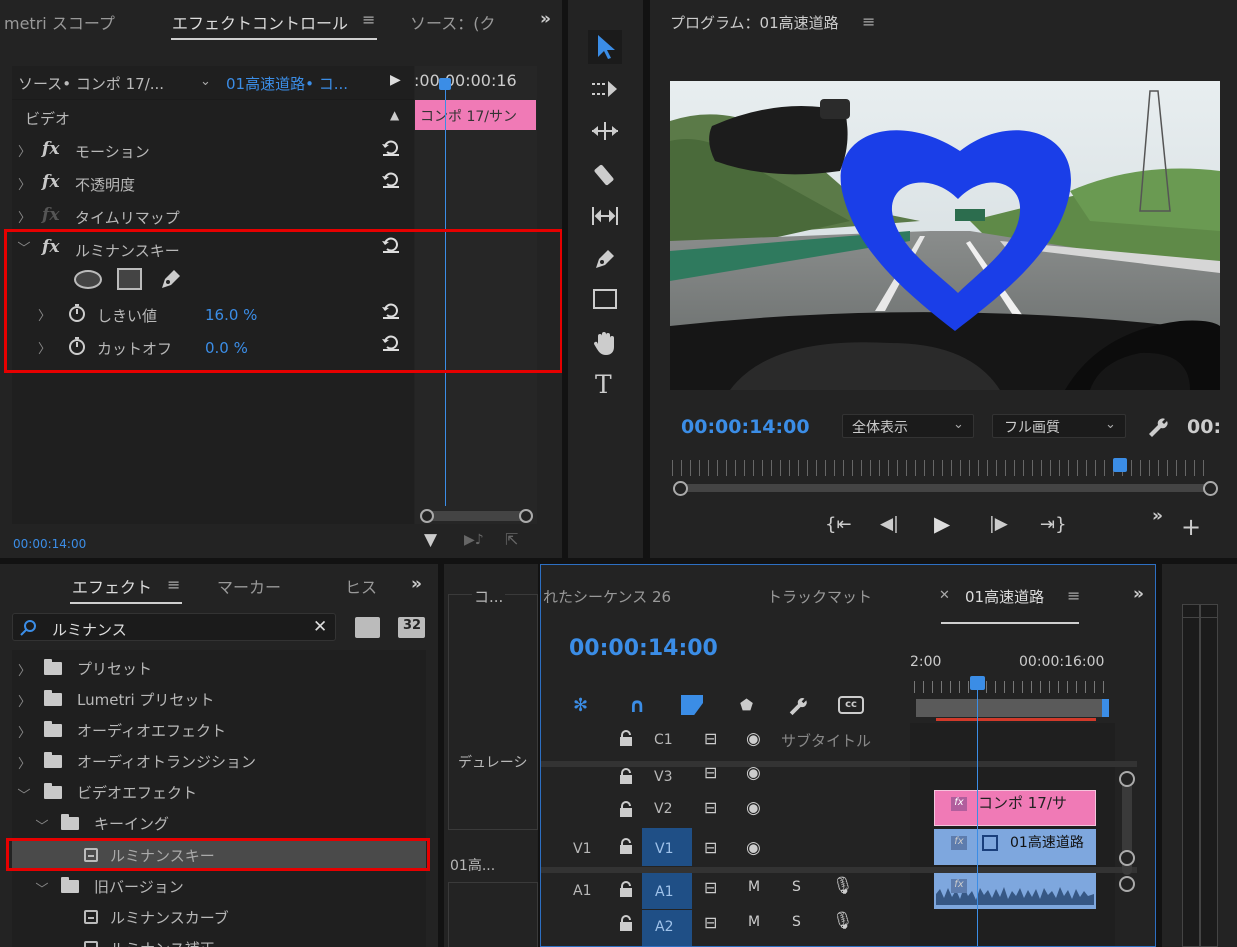  Describe the element at coordinates (445, 84) in the screenshot. I see `playhead-handle` at that location.